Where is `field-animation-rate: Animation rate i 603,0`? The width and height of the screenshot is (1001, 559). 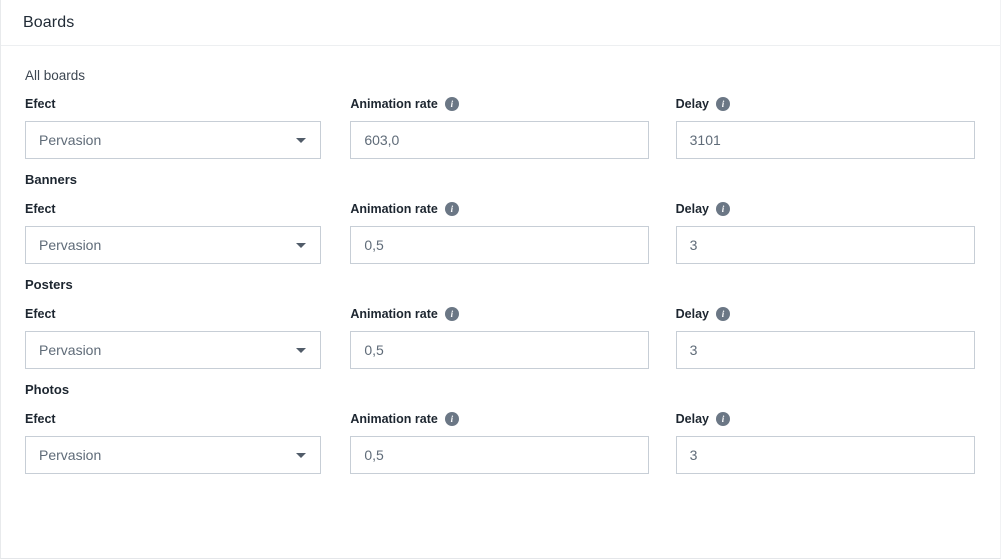
field-animation-rate: Animation rate i 603,0 is located at coordinates (512, 127).